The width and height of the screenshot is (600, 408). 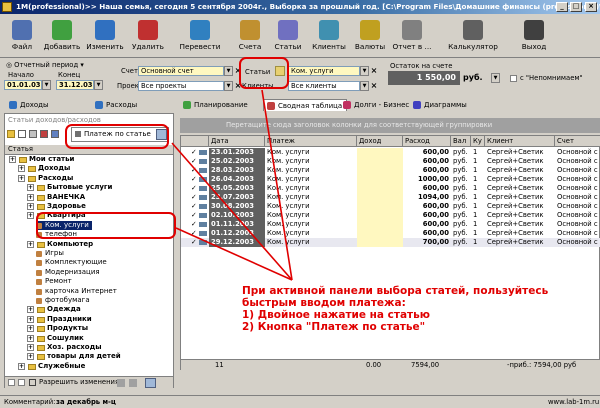 What do you see at coordinates (324, 86) in the screenshot?
I see `clients-field: Все клиенты` at bounding box center [324, 86].